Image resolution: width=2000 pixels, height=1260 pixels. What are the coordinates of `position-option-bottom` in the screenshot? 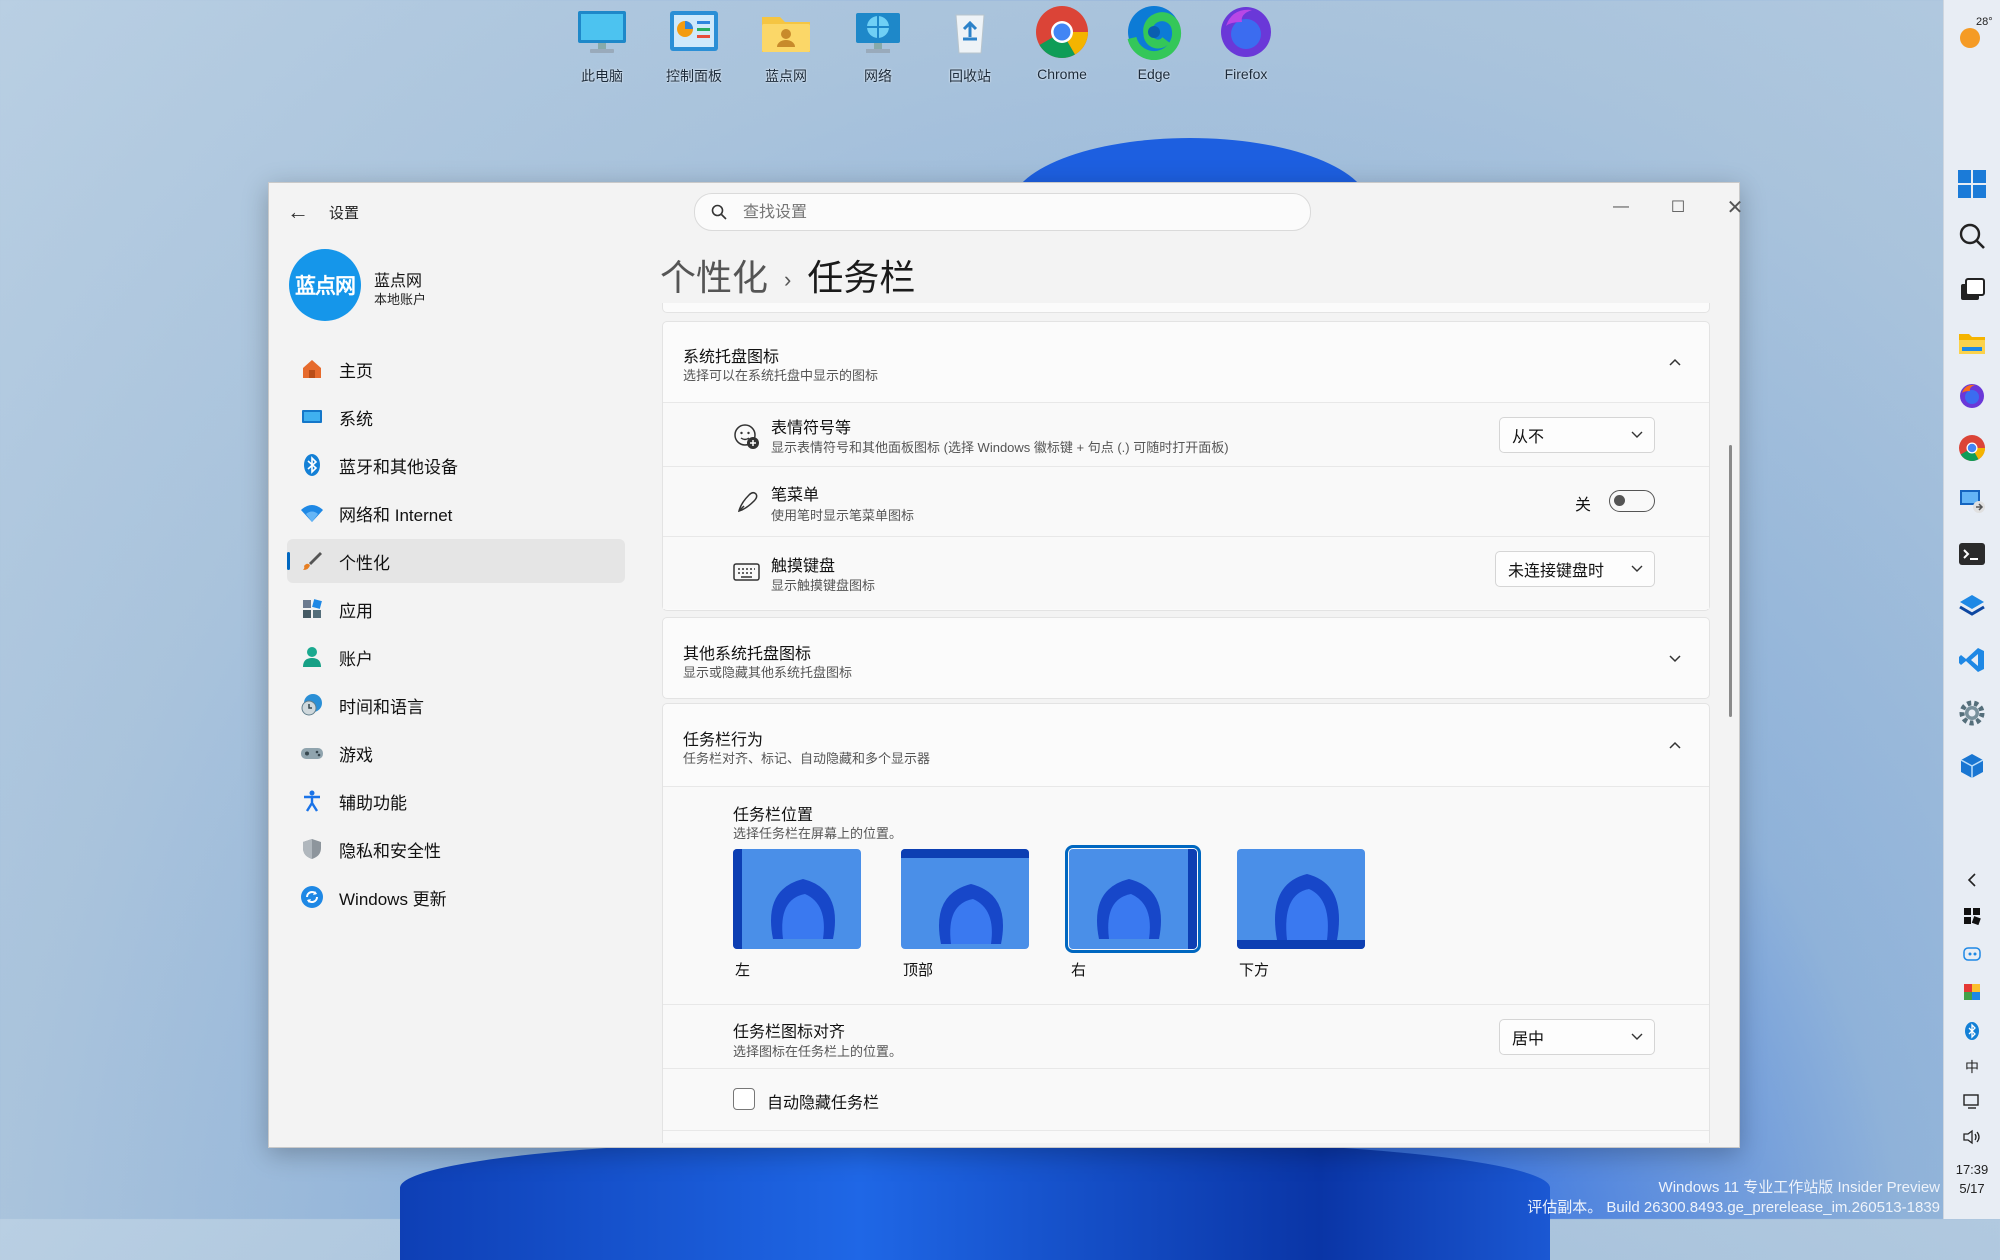 It's located at (1301, 899).